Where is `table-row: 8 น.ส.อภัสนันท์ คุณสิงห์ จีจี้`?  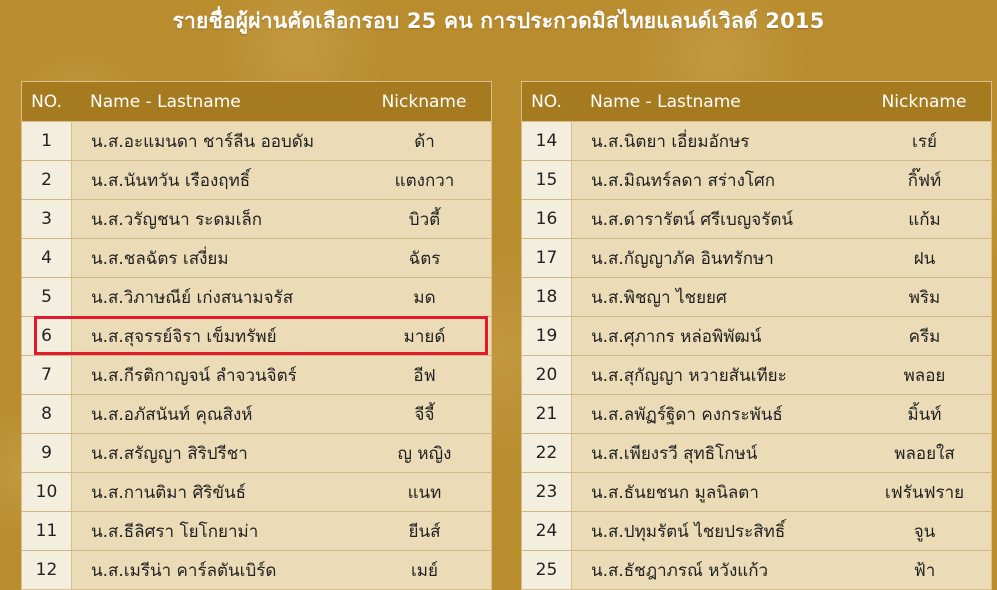 table-row: 8 น.ส.อภัสนันท์ คุณสิงห์ จีจี้ is located at coordinates (256, 414).